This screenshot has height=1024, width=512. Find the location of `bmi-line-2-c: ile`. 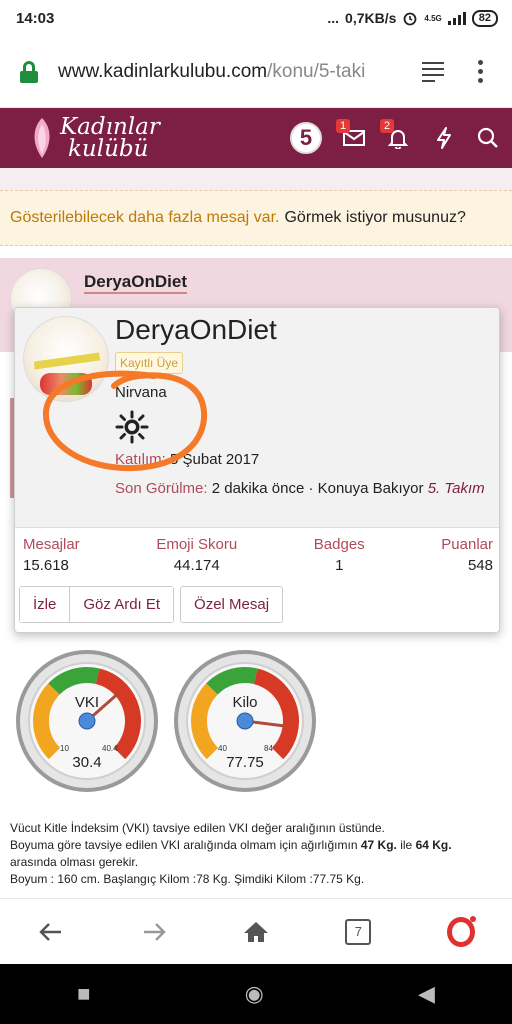

bmi-line-2-c: ile is located at coordinates (406, 845).